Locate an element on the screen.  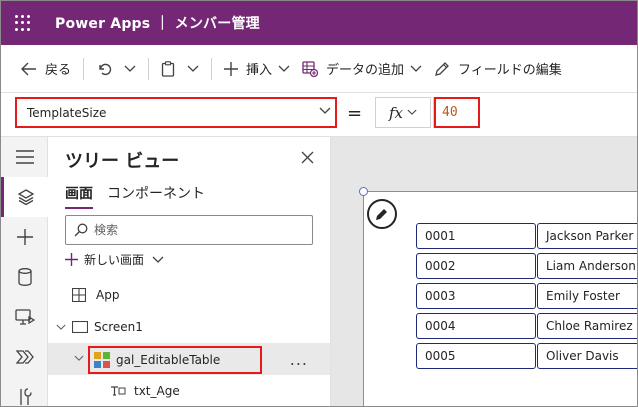
tab-components: コンポーネント is located at coordinates (156, 196).